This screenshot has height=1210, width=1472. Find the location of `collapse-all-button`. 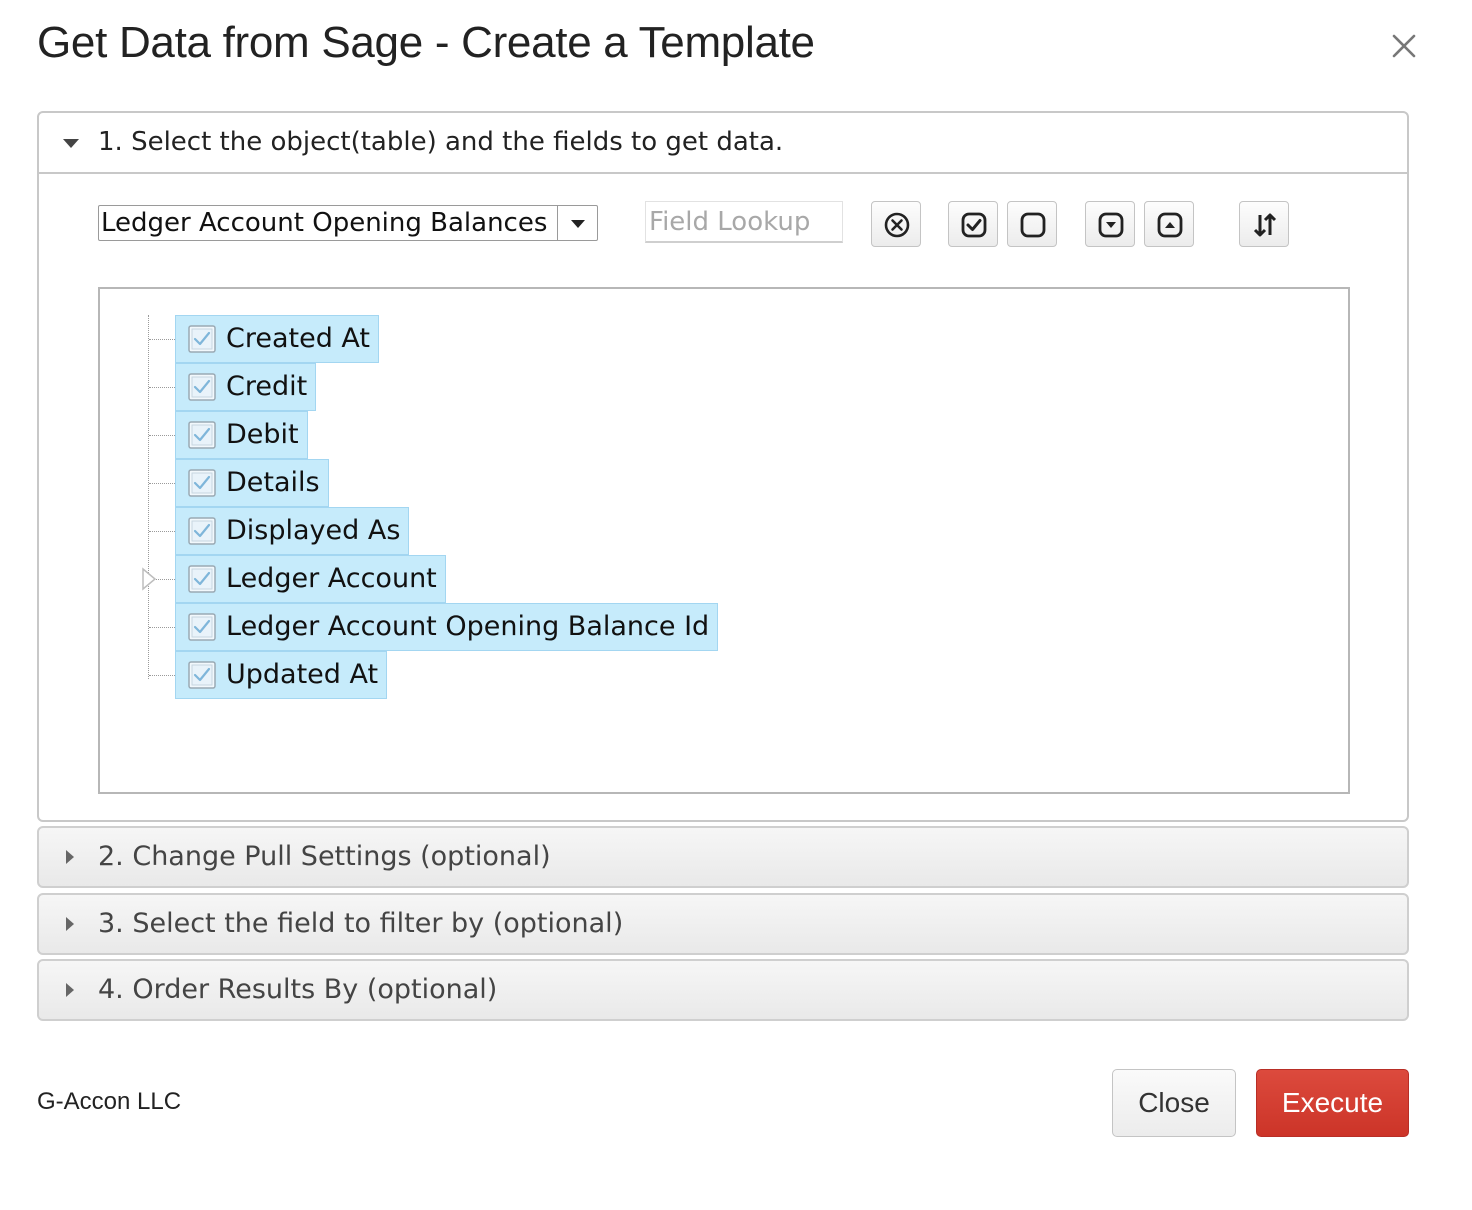

collapse-all-button is located at coordinates (1110, 224).